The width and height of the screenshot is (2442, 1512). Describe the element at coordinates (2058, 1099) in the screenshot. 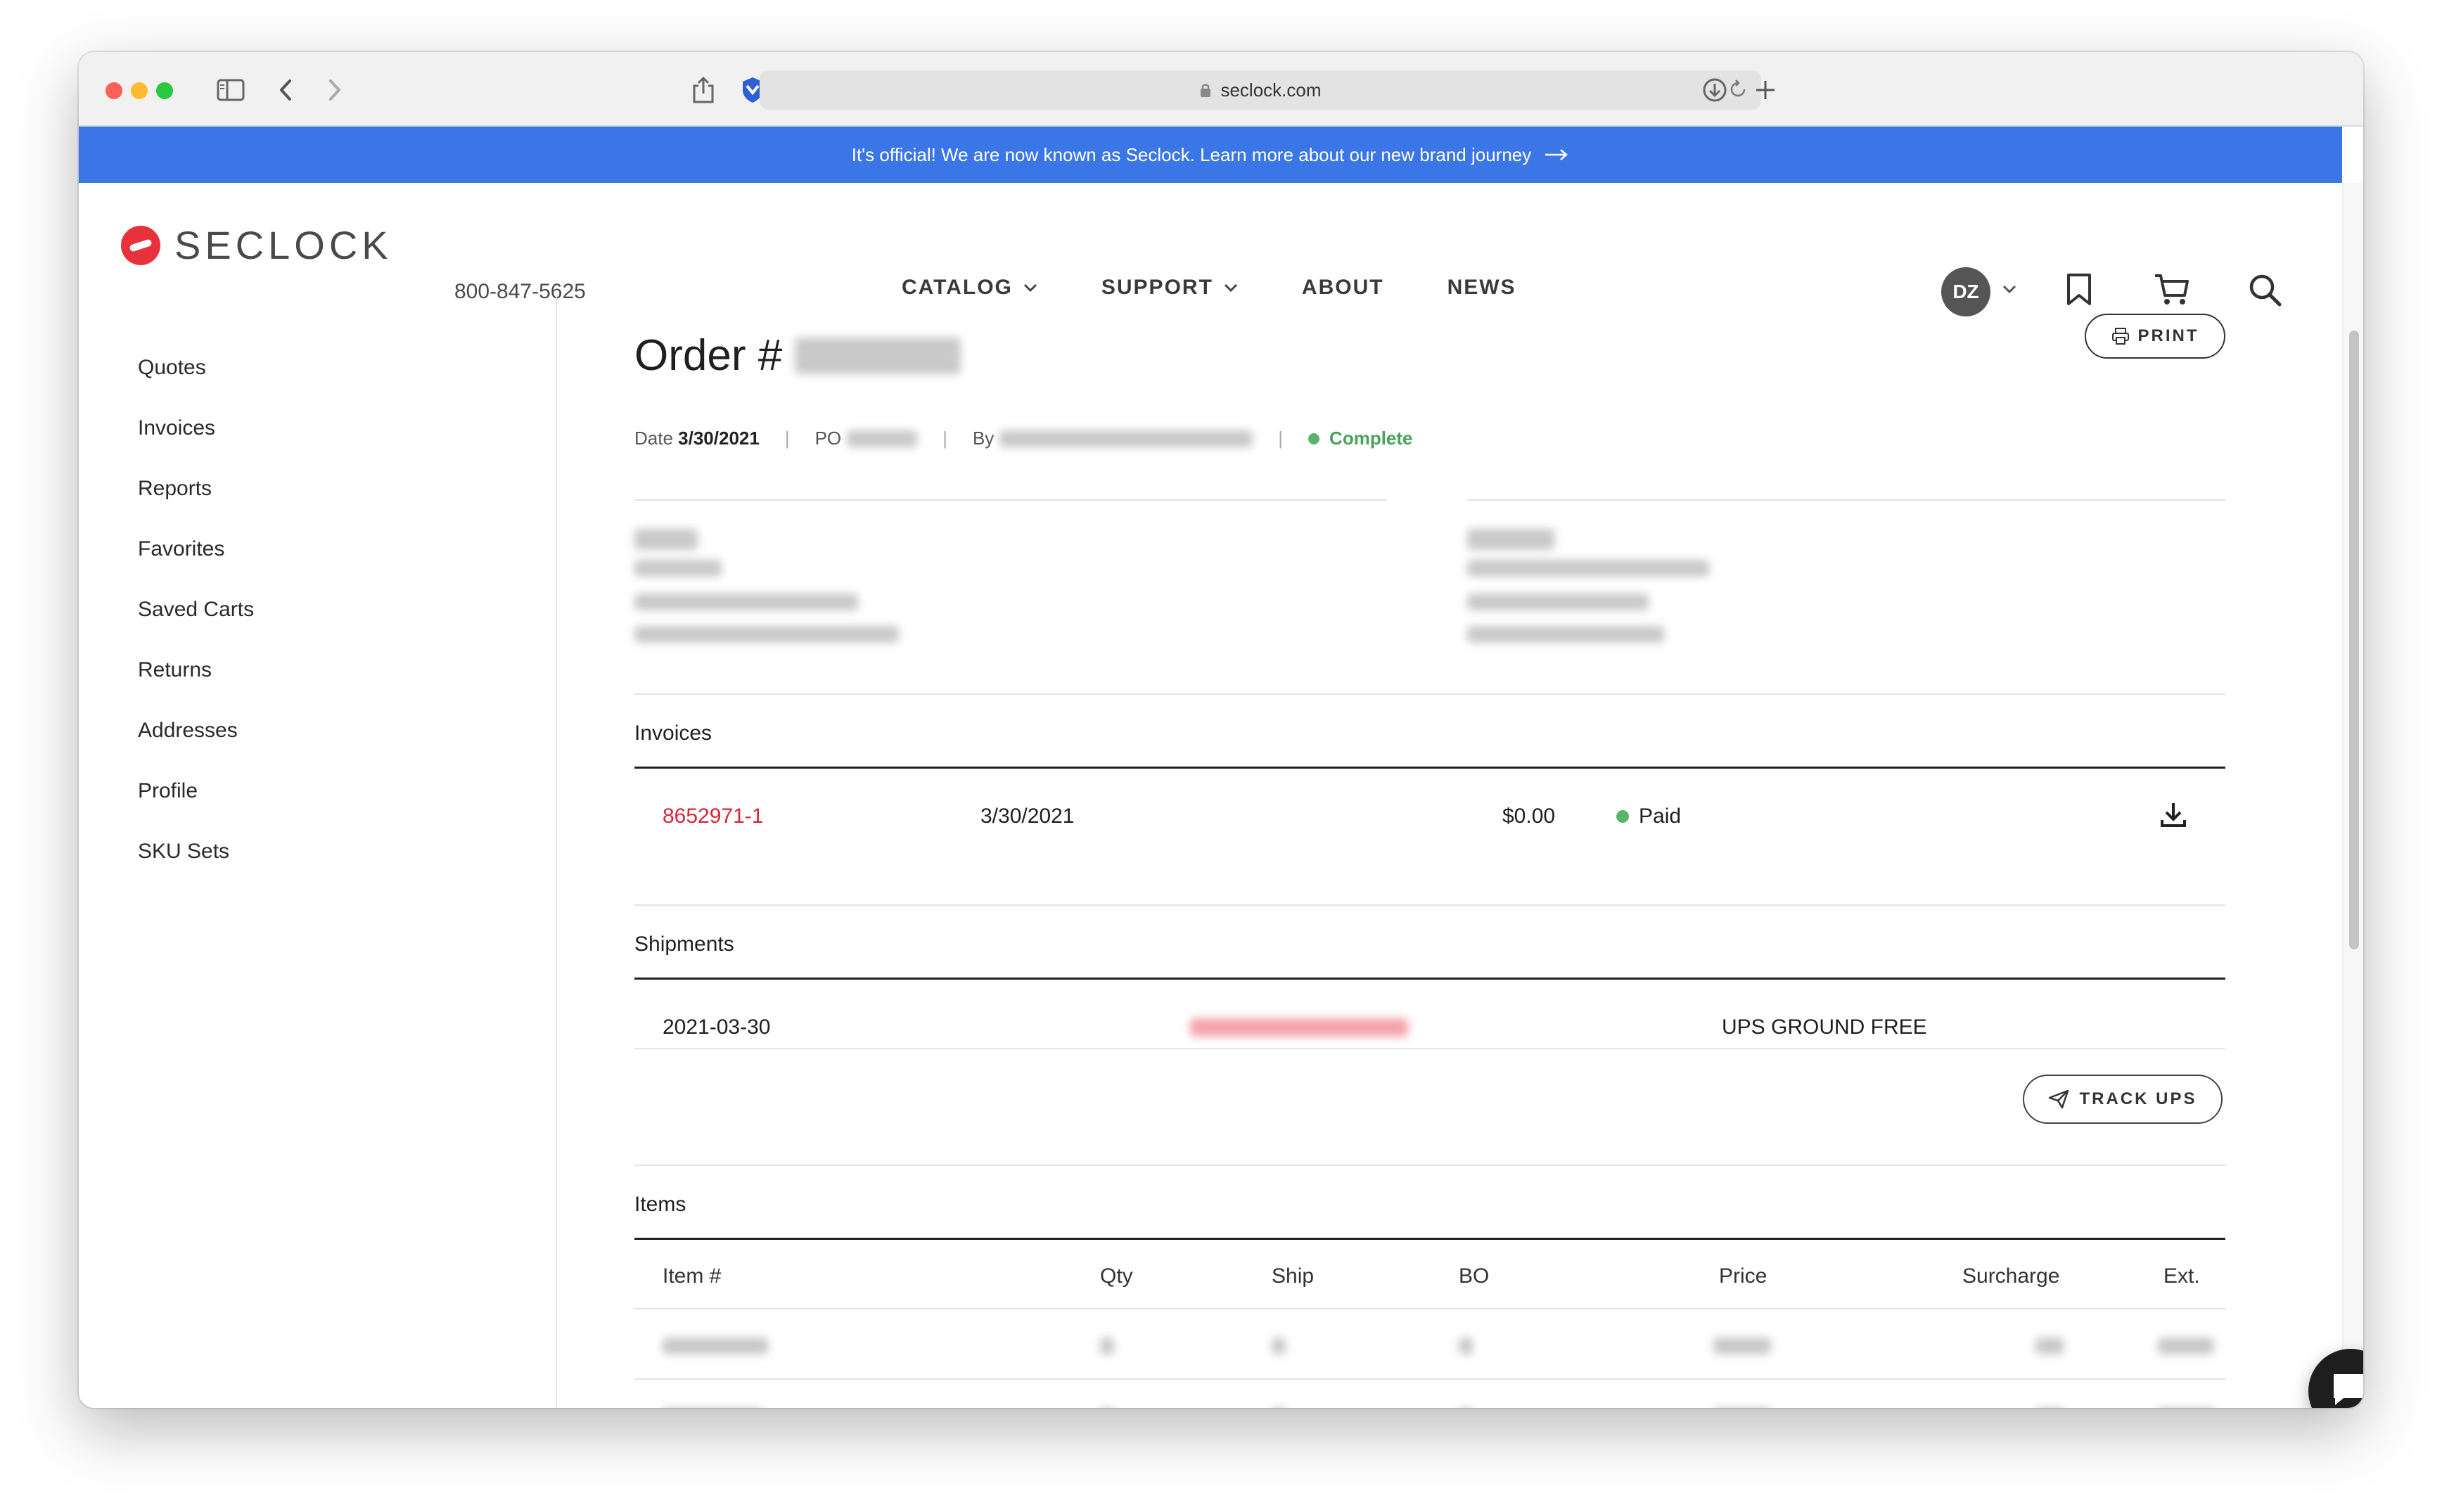

I see `send-icon` at that location.